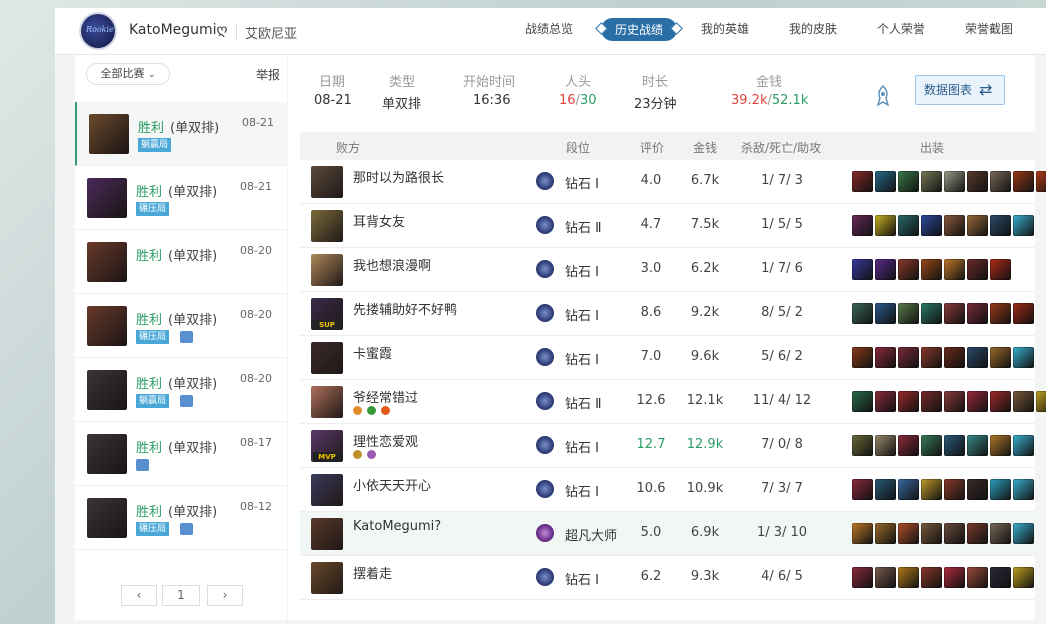  Describe the element at coordinates (225, 595) in the screenshot. I see `next-page-button: ›` at that location.